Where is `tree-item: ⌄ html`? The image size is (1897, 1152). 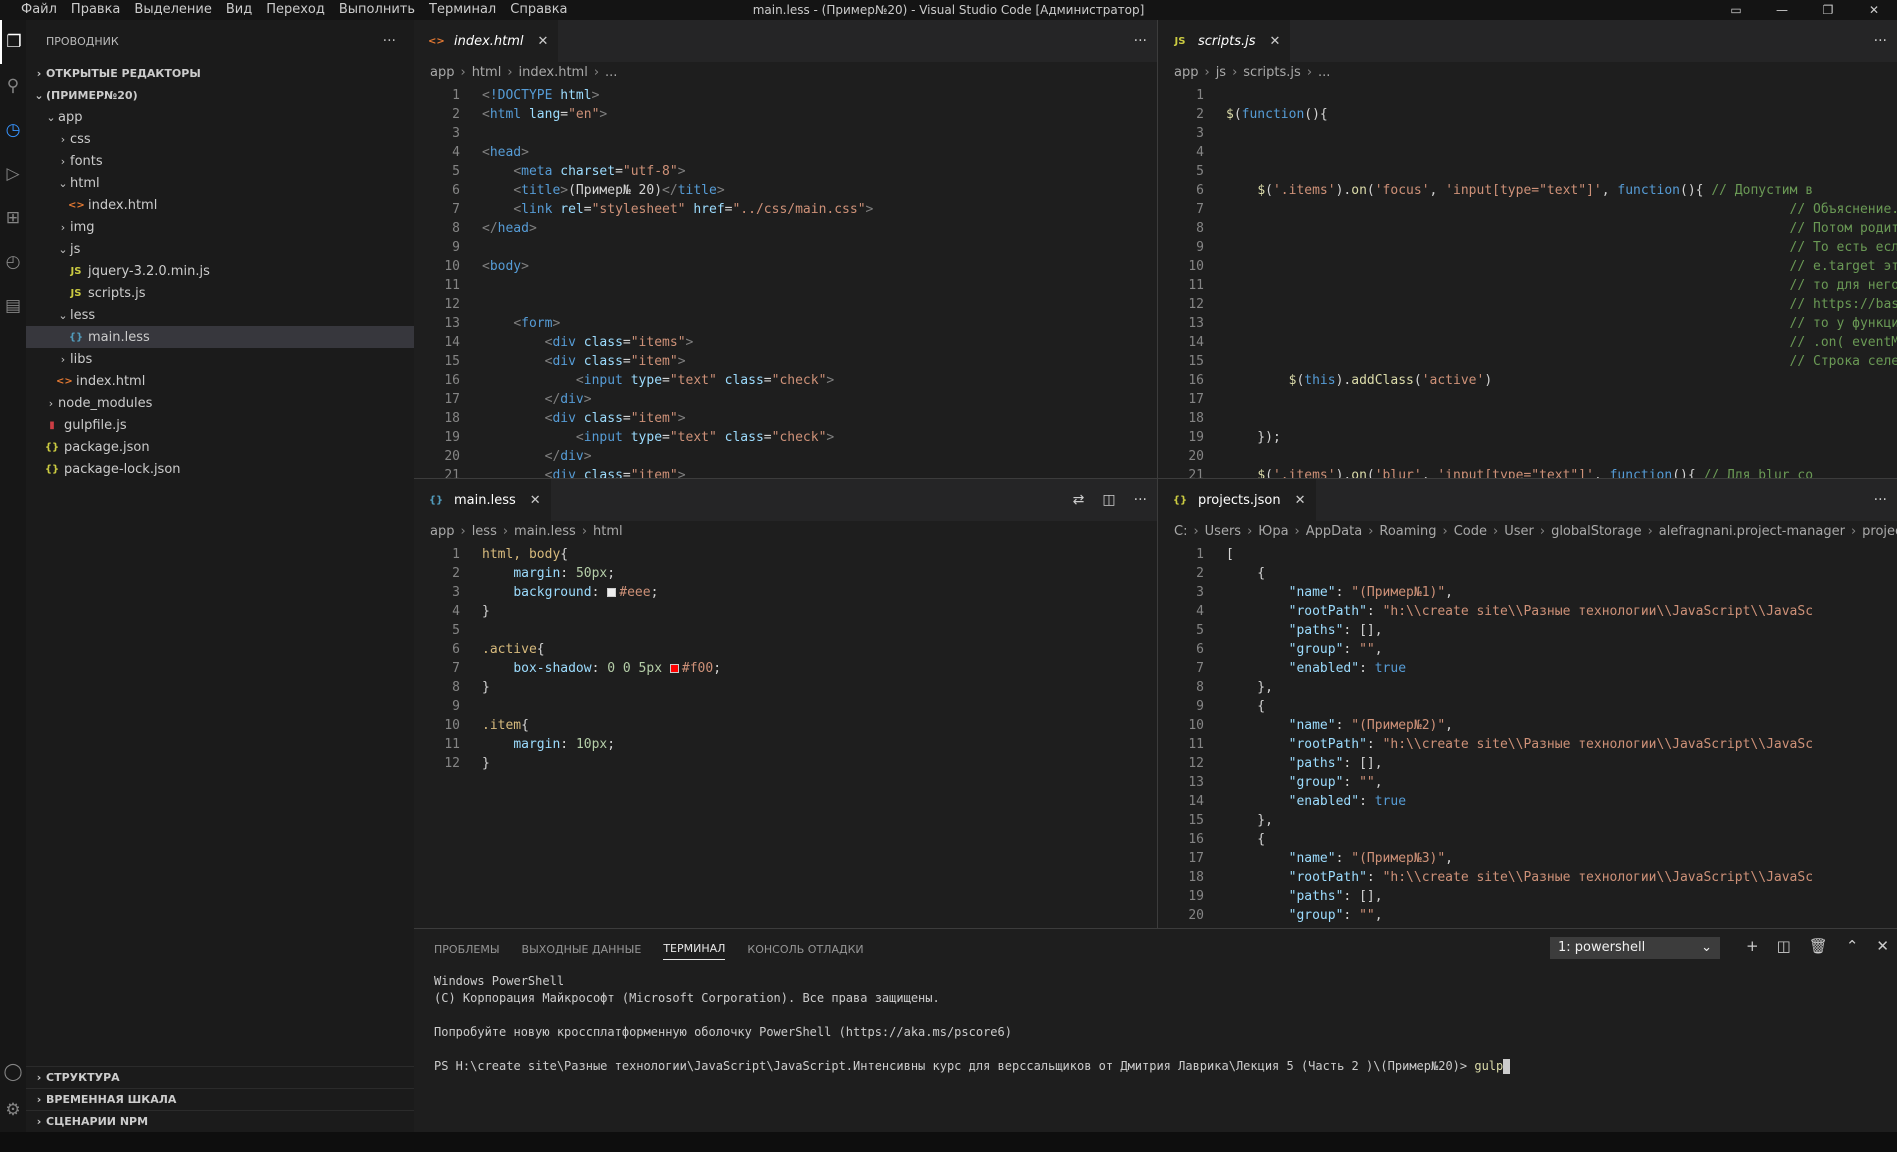 tree-item: ⌄ html is located at coordinates (220, 183).